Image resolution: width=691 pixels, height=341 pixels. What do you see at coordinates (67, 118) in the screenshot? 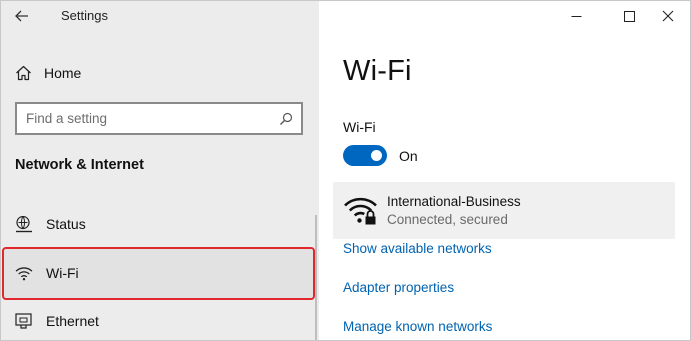
I see `search-placeholder: Find a setting` at bounding box center [67, 118].